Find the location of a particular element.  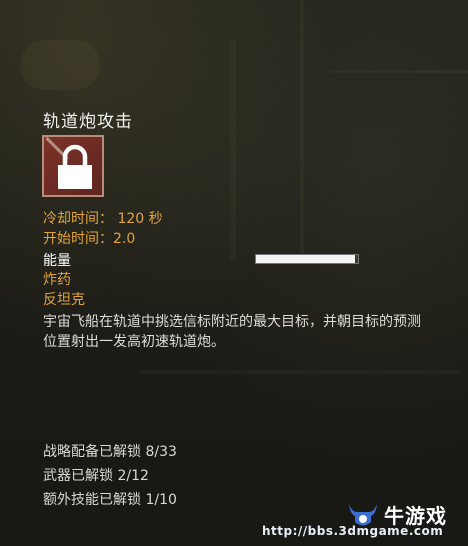

start-time-text: 开始时间：2.0 is located at coordinates (89, 239).